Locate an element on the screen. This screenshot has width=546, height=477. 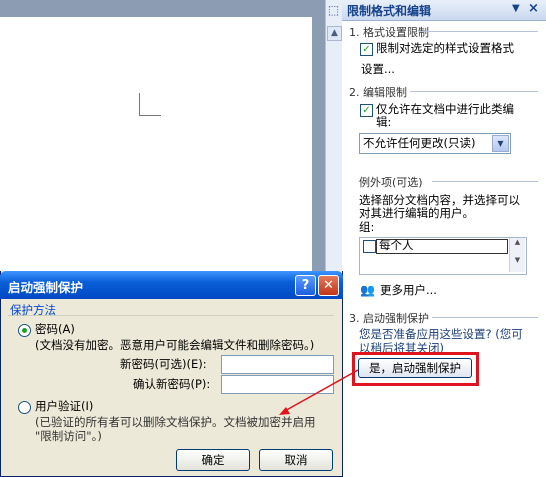
editing-type-value: 不允许任何更改(只读) is located at coordinates (419, 143).